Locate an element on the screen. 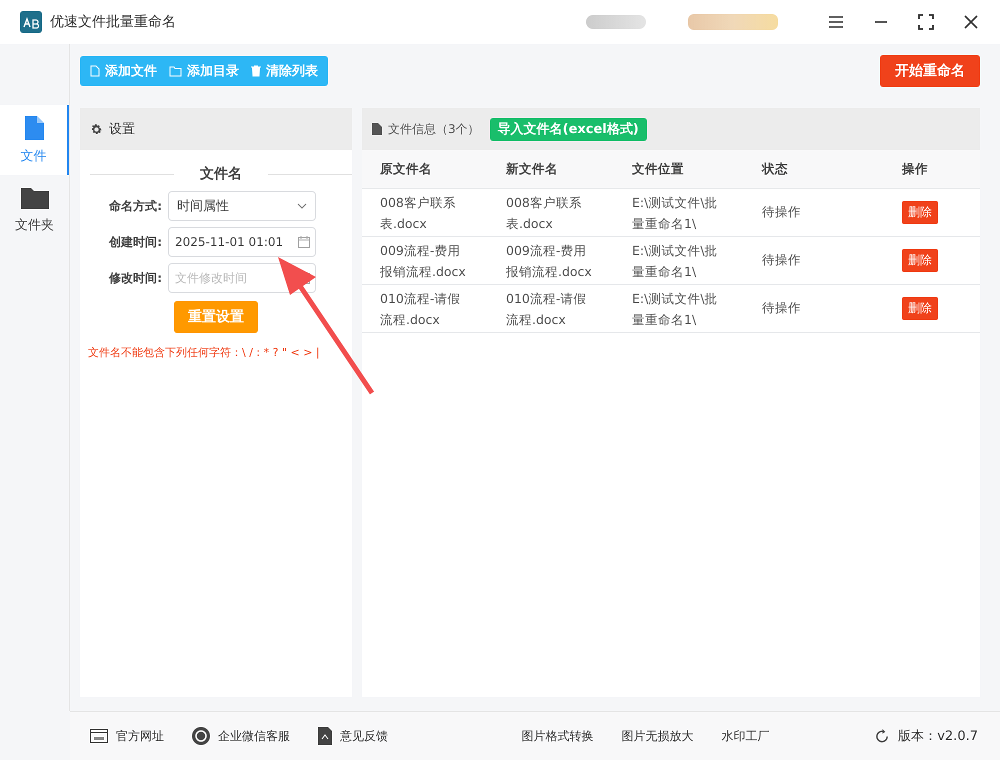 Image resolution: width=1000 pixels, height=760 pixels. minimize-icon is located at coordinates (881, 22).